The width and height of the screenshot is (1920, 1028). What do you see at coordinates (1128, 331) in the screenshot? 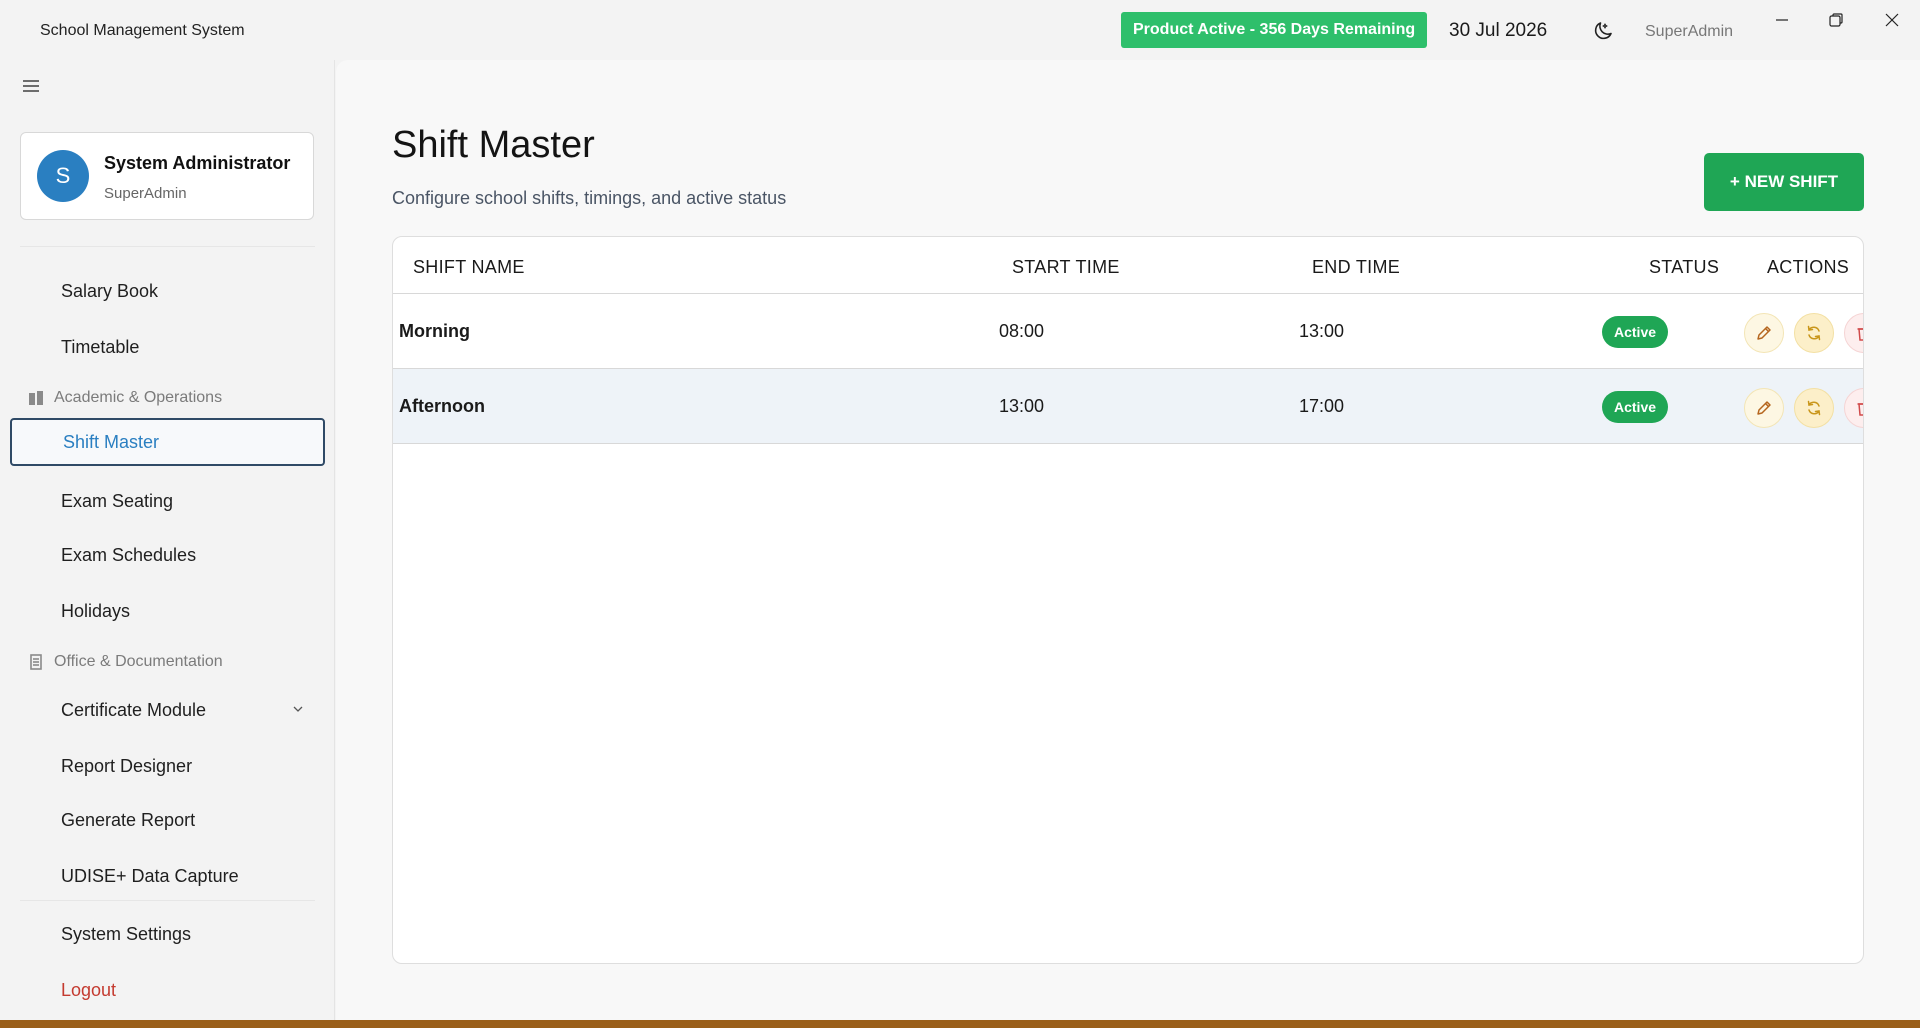
I see `table-row: Morning 08:00 13:00 Active` at bounding box center [1128, 331].